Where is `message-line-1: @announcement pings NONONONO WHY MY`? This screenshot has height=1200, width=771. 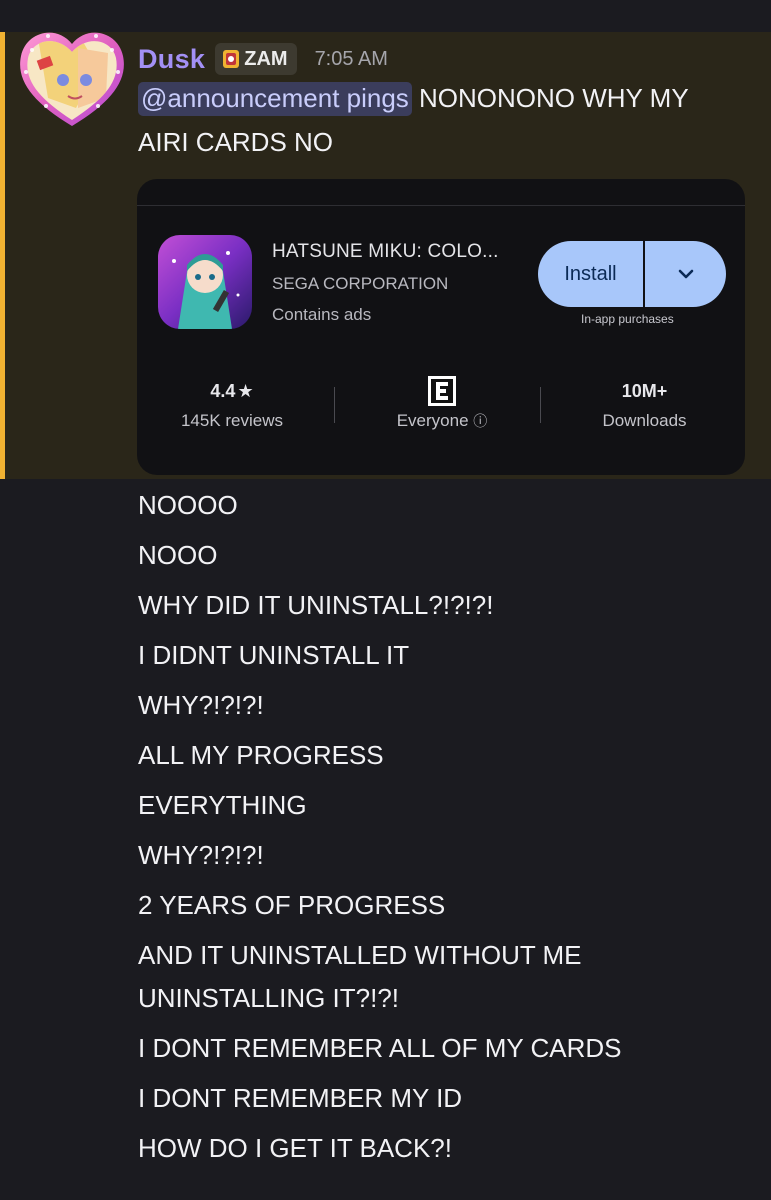
message-line-1: @announcement pings NONONONO WHY MY is located at coordinates (413, 99).